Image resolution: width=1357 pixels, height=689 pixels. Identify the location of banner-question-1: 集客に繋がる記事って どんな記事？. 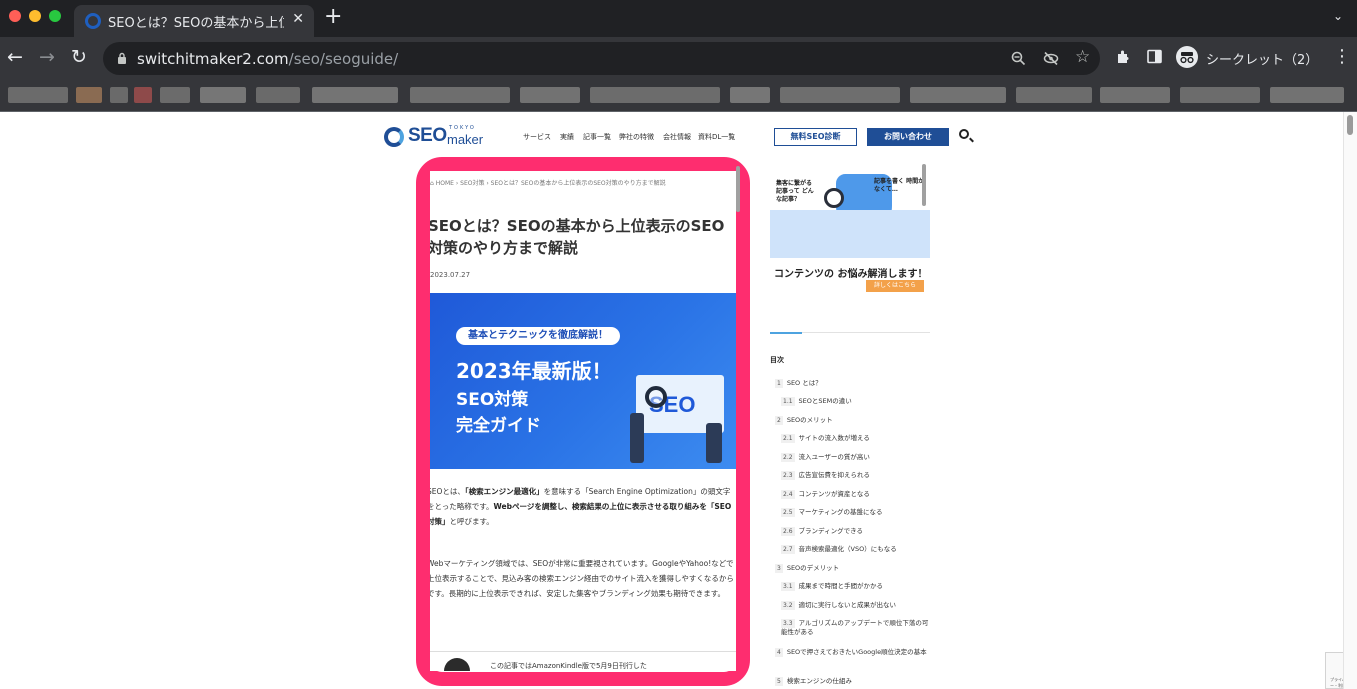
(795, 191).